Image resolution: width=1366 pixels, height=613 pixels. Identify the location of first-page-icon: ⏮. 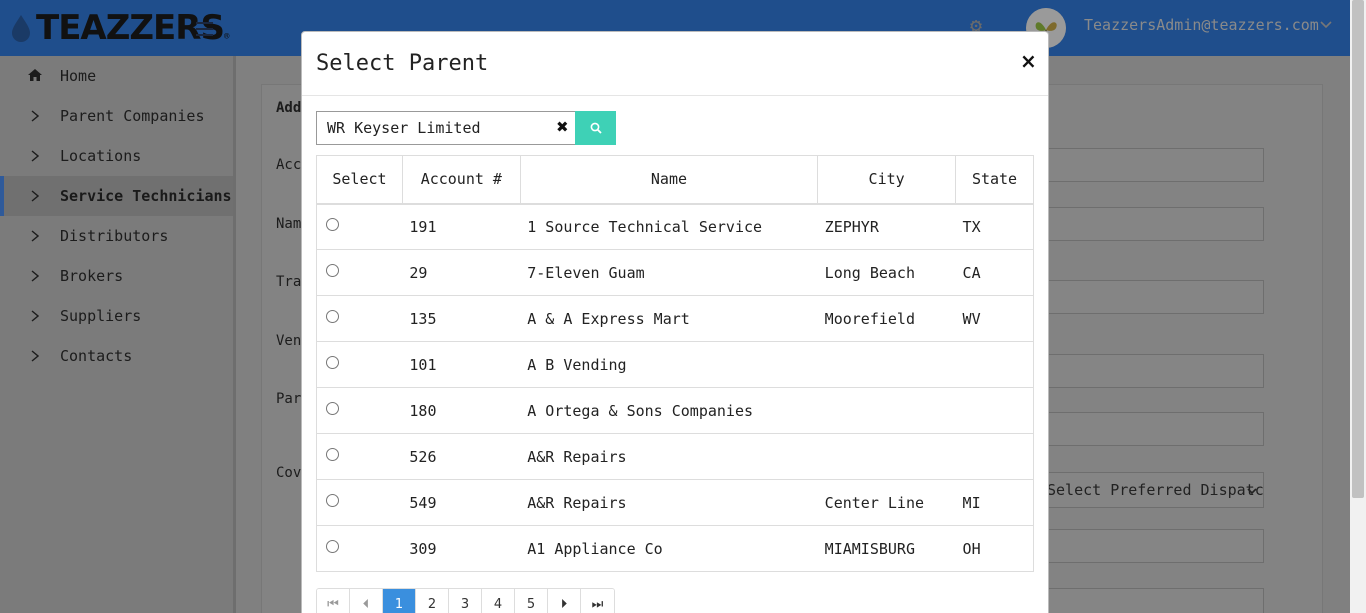
(333, 601).